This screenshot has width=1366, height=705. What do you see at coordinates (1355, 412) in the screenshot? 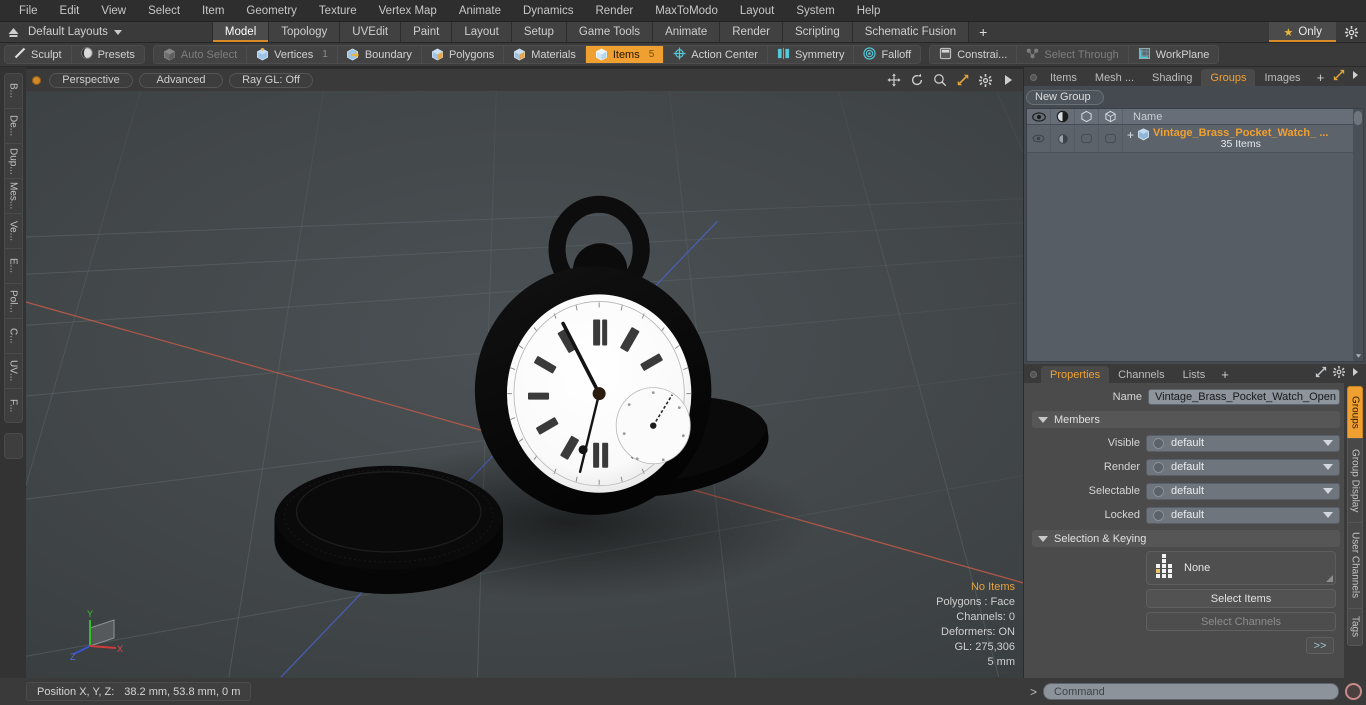
I see `side-tab-groups: Groups` at bounding box center [1355, 412].